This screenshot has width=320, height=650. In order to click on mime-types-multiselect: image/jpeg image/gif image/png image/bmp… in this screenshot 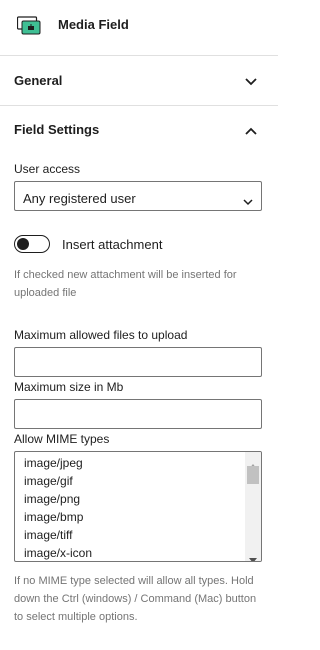, I will do `click(138, 506)`.